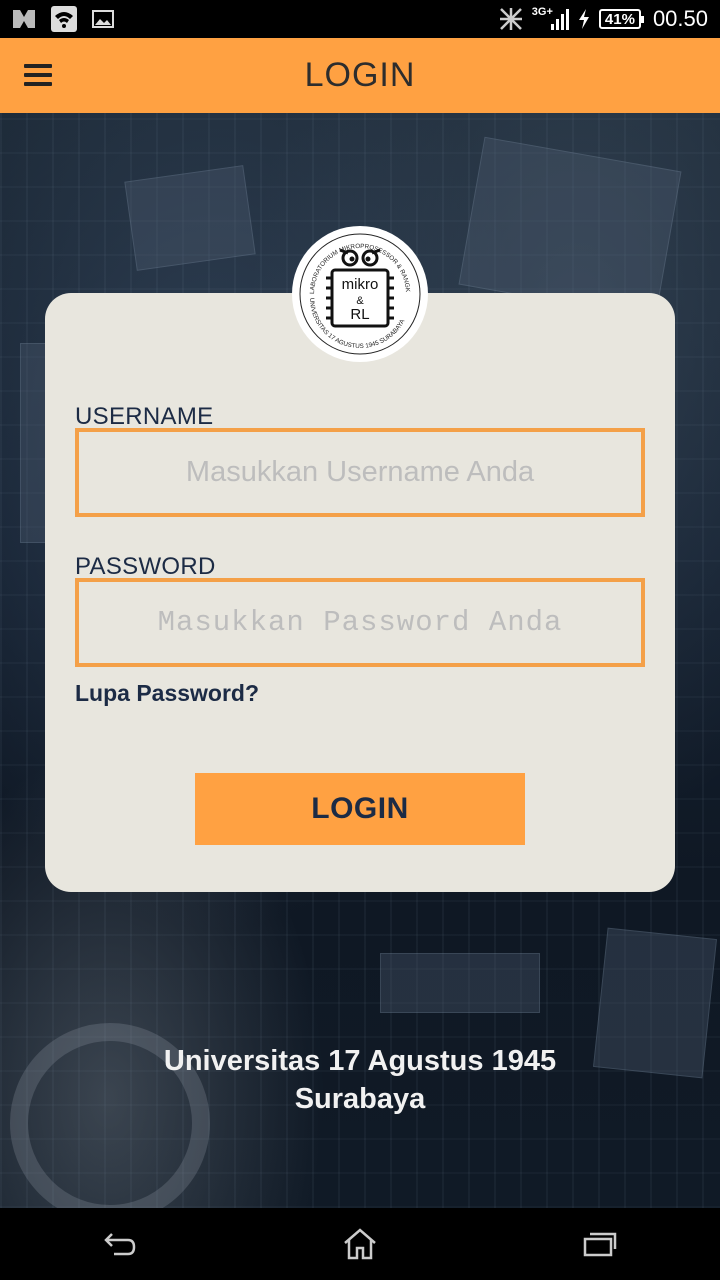 This screenshot has height=1280, width=720. What do you see at coordinates (38, 75) in the screenshot?
I see `hamburger-menu-icon` at bounding box center [38, 75].